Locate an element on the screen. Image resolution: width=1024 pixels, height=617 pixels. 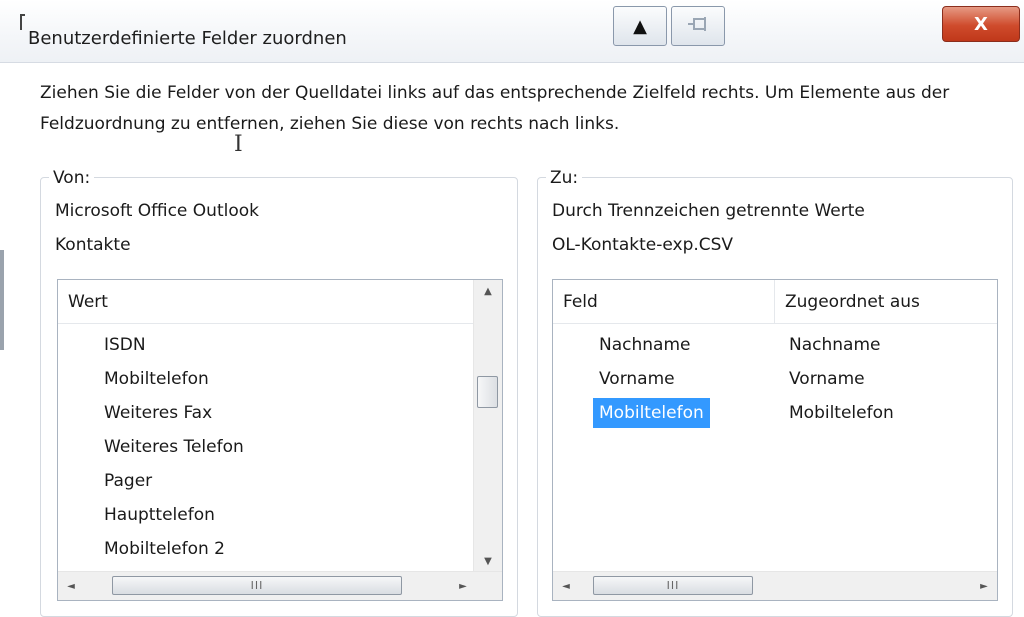
window-corner-mark is located at coordinates (22, 22).